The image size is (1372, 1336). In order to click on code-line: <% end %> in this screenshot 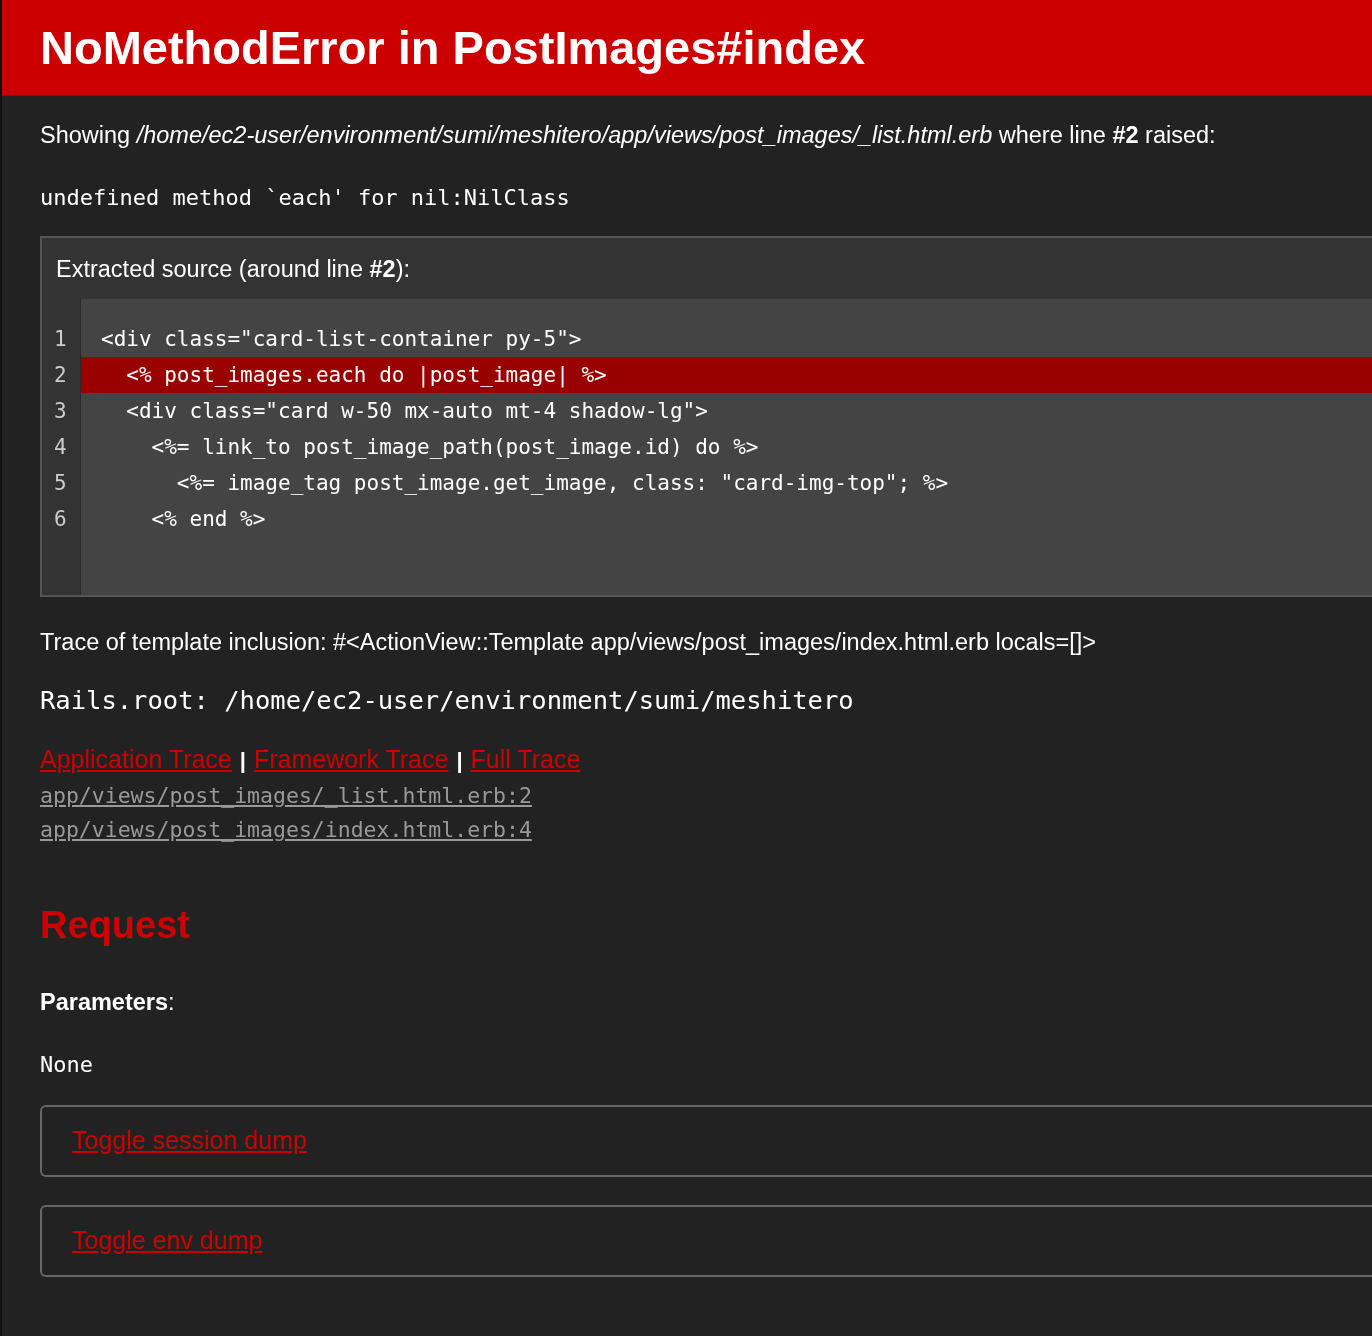, I will do `click(208, 519)`.